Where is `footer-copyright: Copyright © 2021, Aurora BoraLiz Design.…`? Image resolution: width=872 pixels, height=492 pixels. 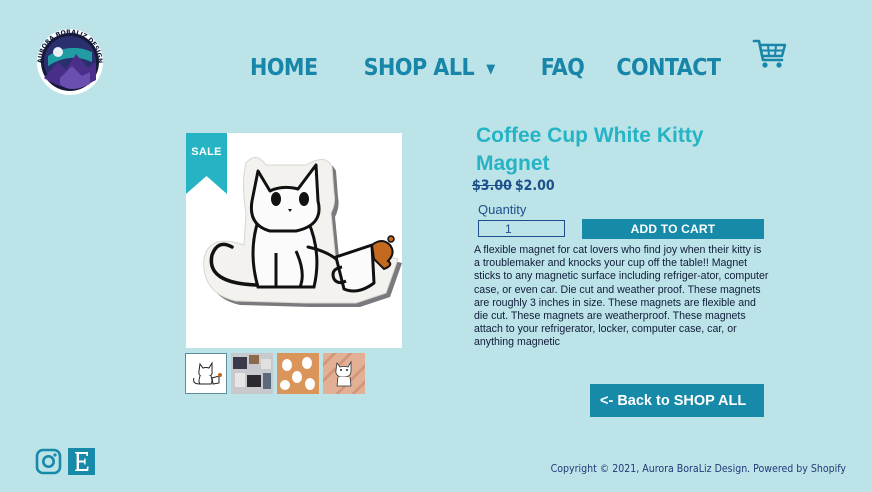 footer-copyright: Copyright © 2021, Aurora BoraLiz Design.… is located at coordinates (698, 469).